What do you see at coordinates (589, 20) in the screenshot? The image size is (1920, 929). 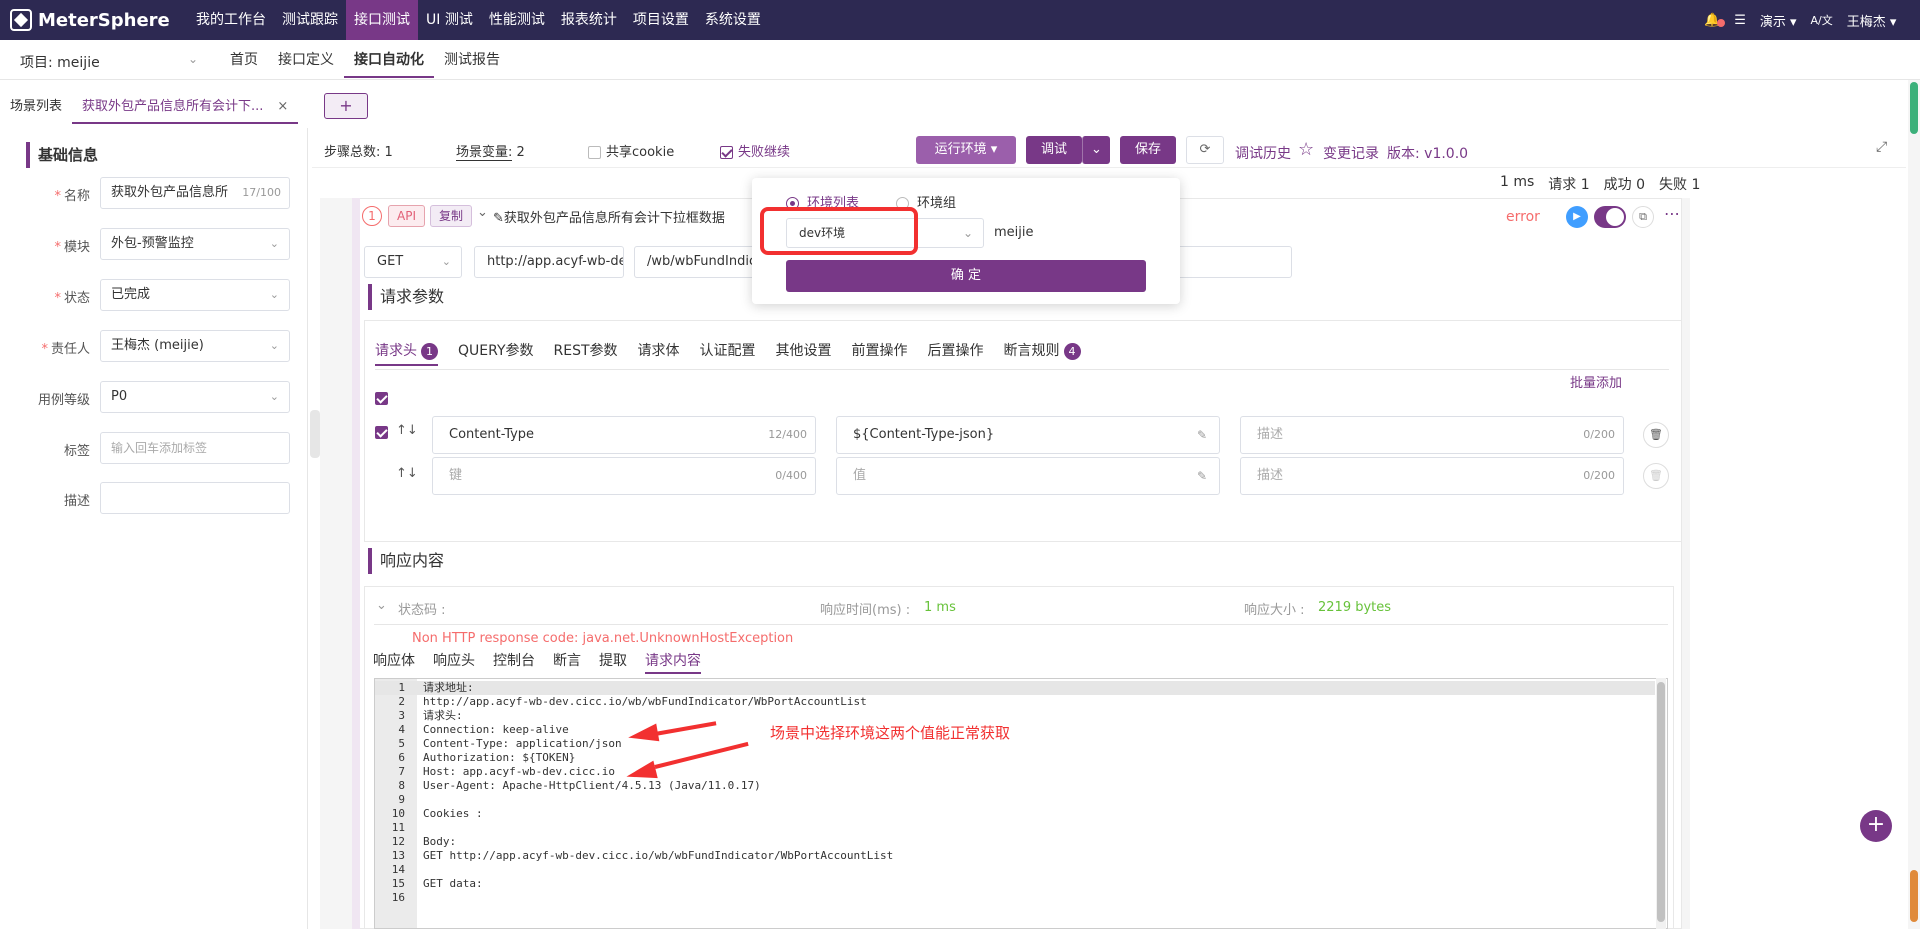 I see `nav-report: 报表统计` at bounding box center [589, 20].